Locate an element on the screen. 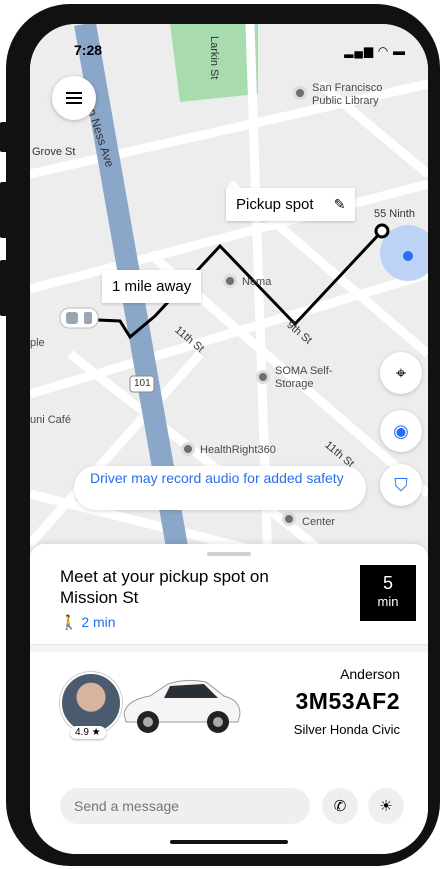 The image size is (446, 869). shield-icon: ⛉ is located at coordinates (401, 484).